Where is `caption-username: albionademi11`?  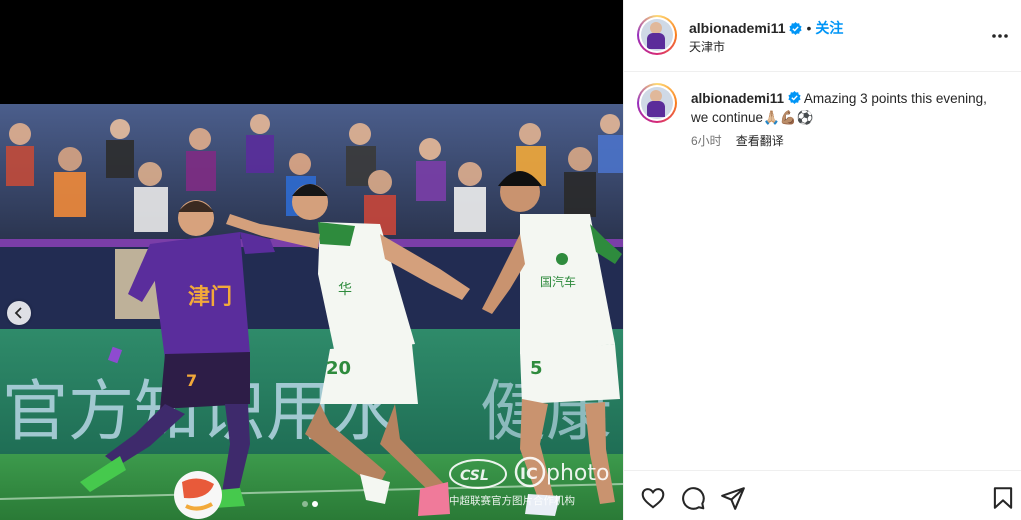 caption-username: albionademi11 is located at coordinates (737, 98).